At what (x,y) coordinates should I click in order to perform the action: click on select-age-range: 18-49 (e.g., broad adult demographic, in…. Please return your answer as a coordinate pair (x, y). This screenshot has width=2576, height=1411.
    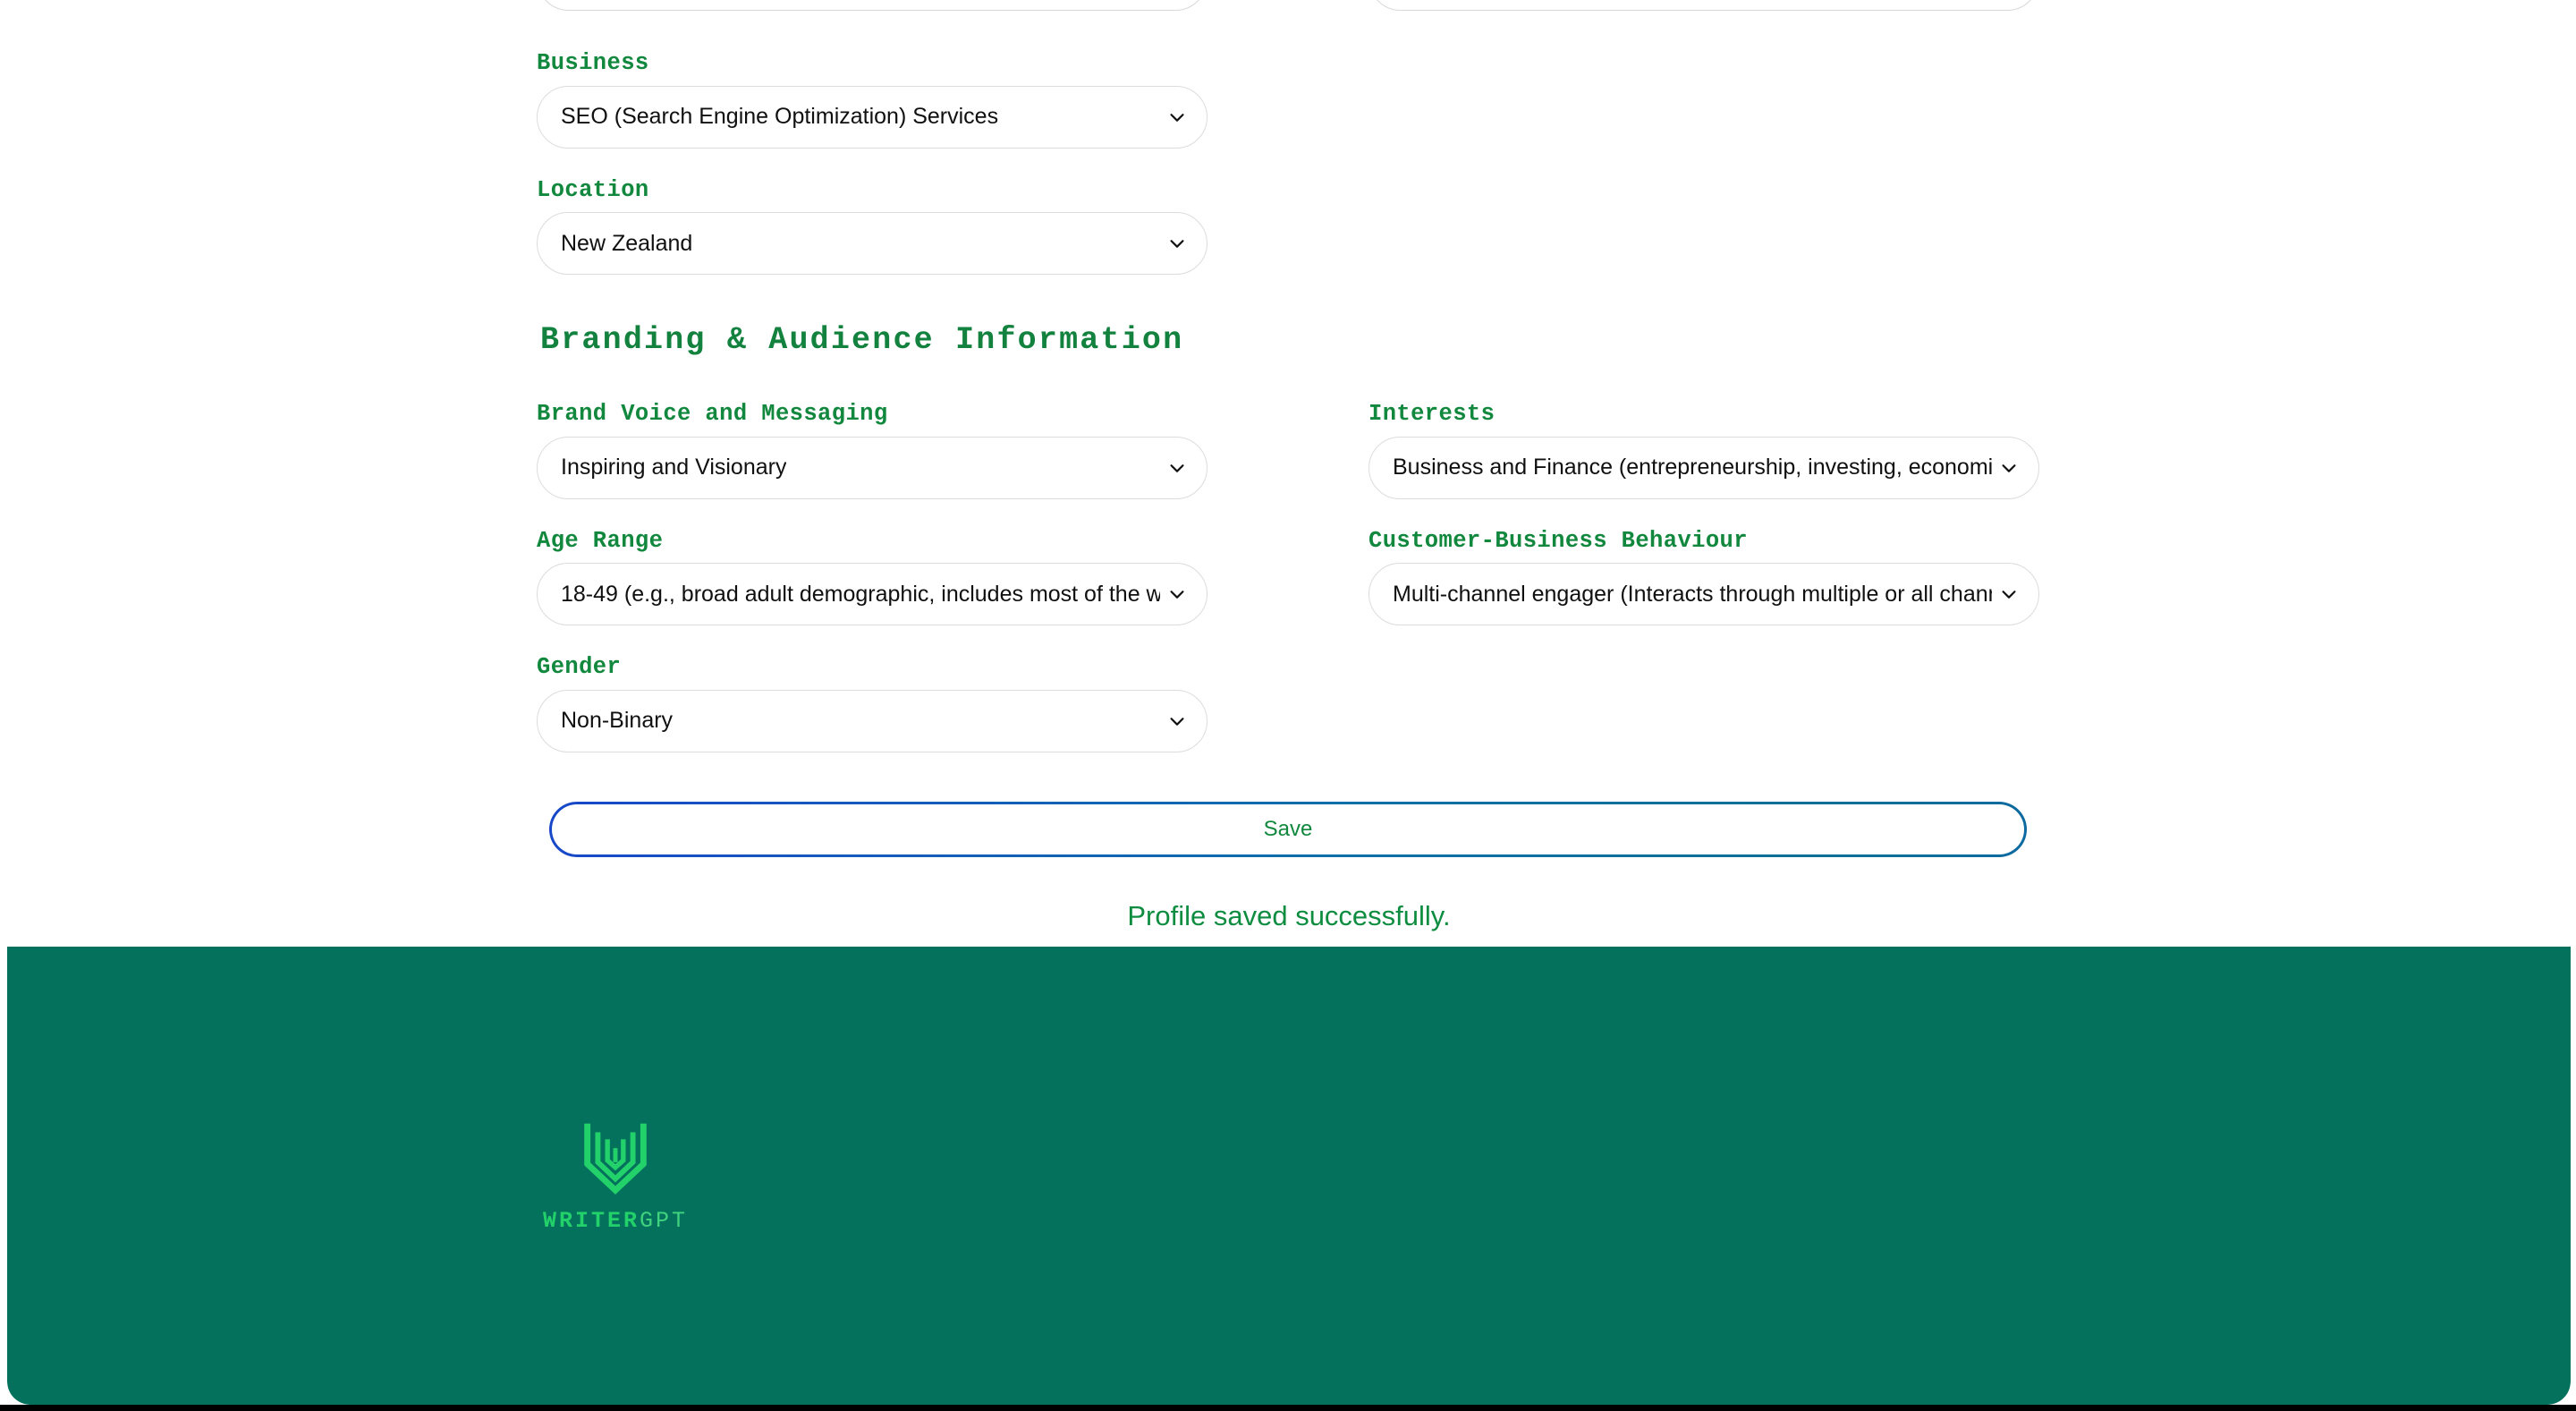
    Looking at the image, I should click on (872, 594).